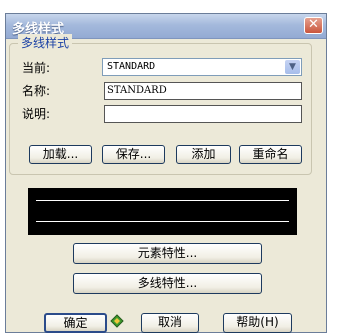 The image size is (342, 333). I want to click on rename-button: 重命名, so click(270, 154).